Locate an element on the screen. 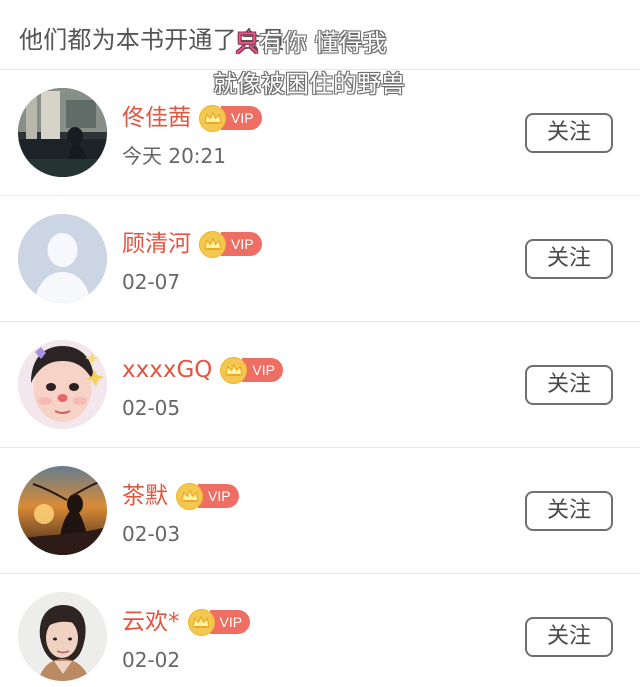 The width and height of the screenshot is (640, 687). sunset-profile-image is located at coordinates (62, 510).